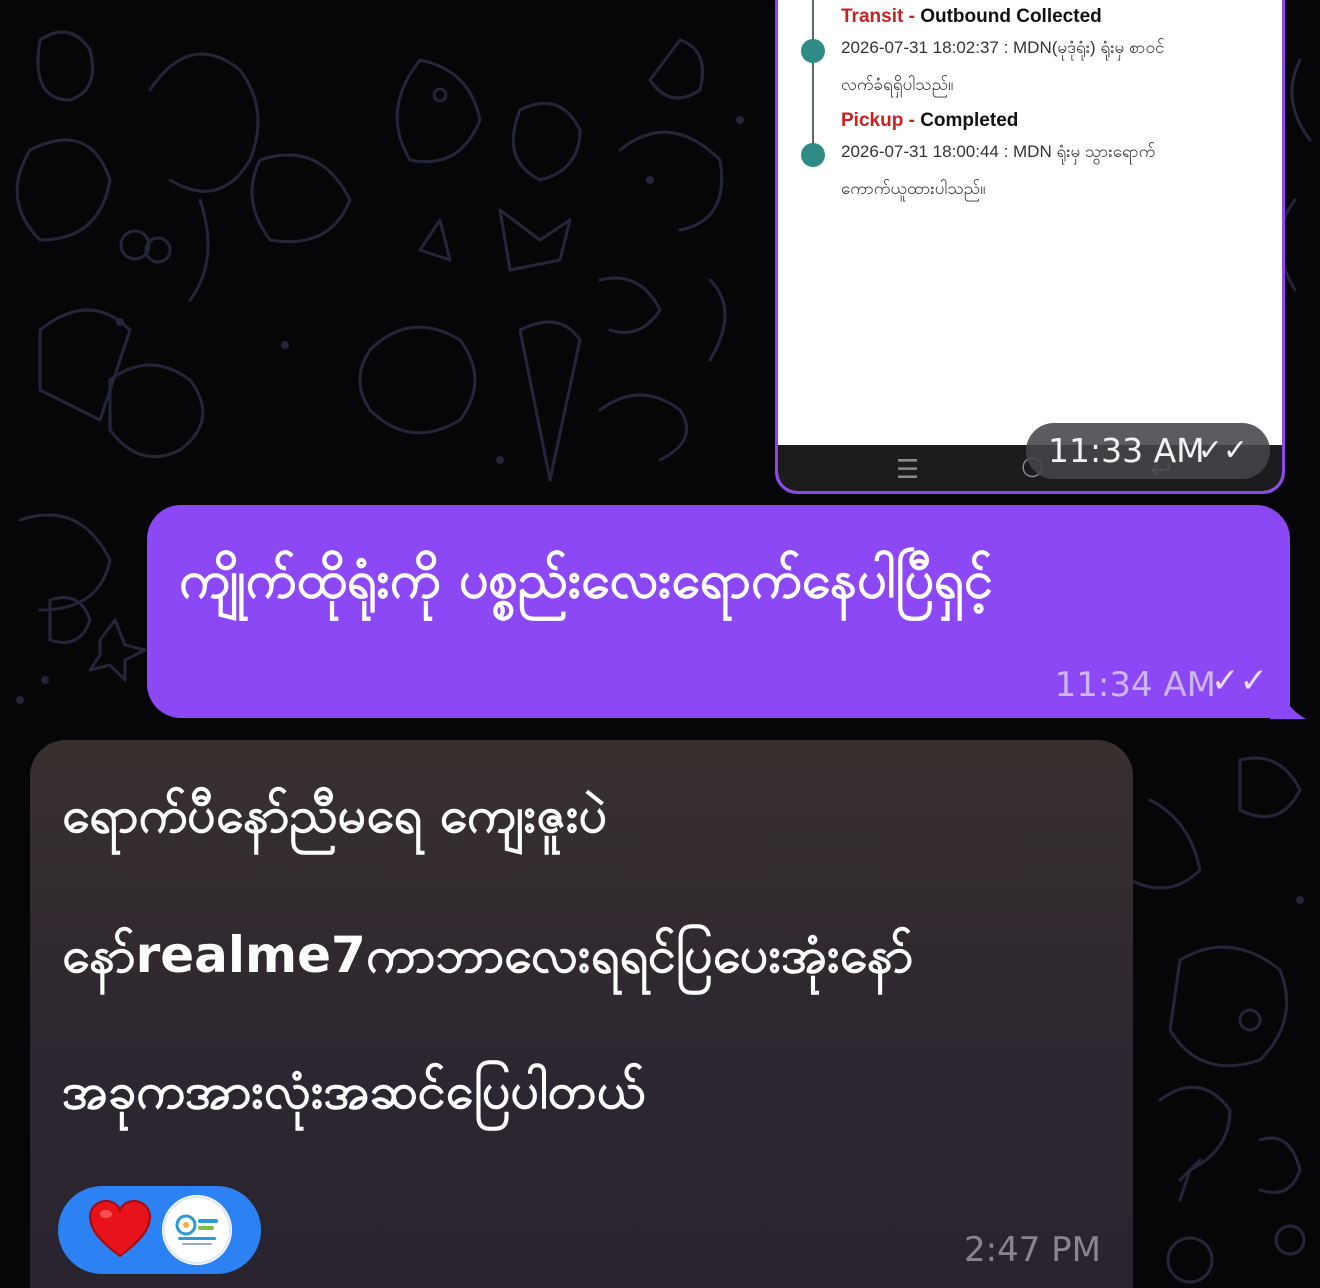 The width and height of the screenshot is (1320, 1288). Describe the element at coordinates (1288, 692) in the screenshot. I see `bubble-tail` at that location.